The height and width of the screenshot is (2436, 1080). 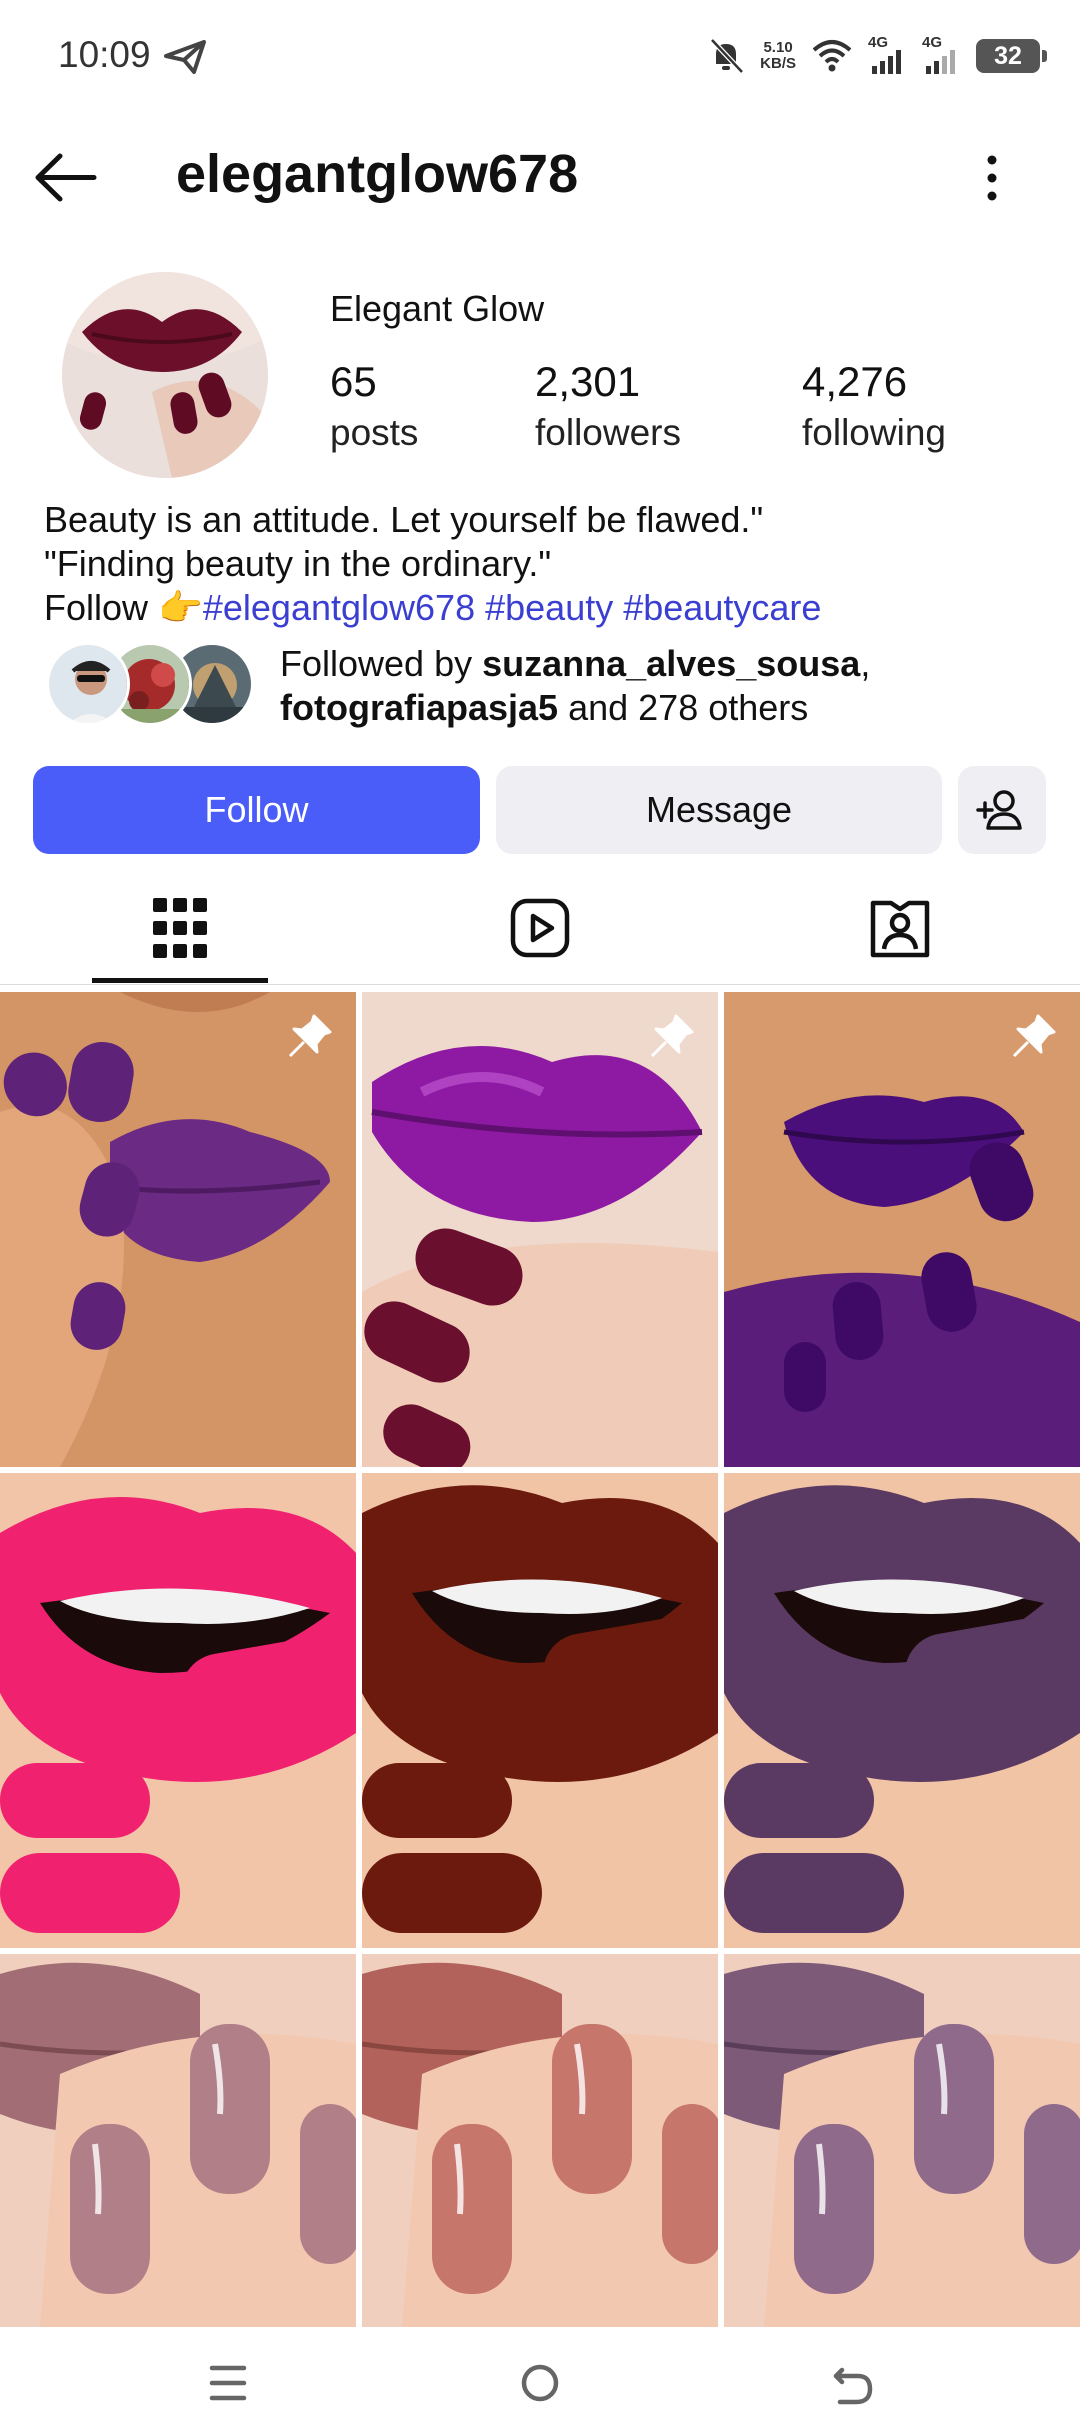 What do you see at coordinates (874, 406) in the screenshot?
I see `following-stat: 4,276 following` at bounding box center [874, 406].